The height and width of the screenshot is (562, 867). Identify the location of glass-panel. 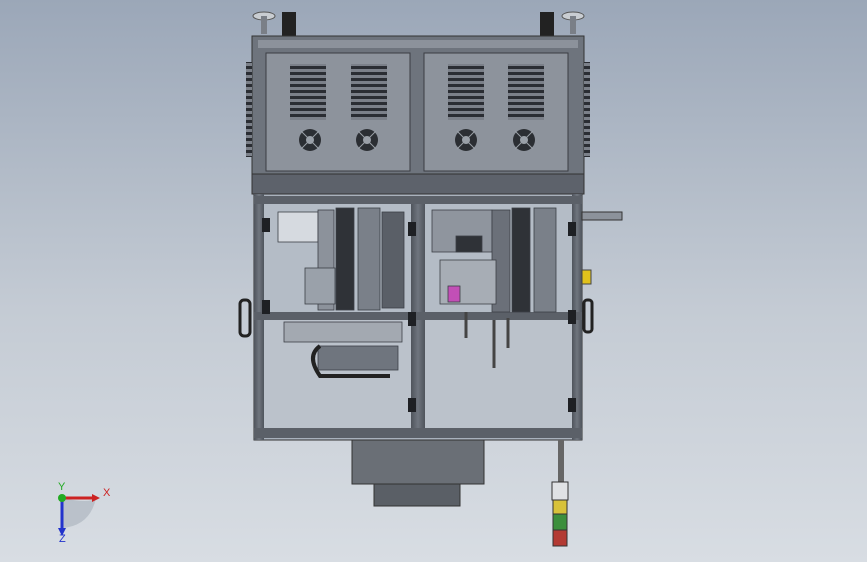
(498, 374).